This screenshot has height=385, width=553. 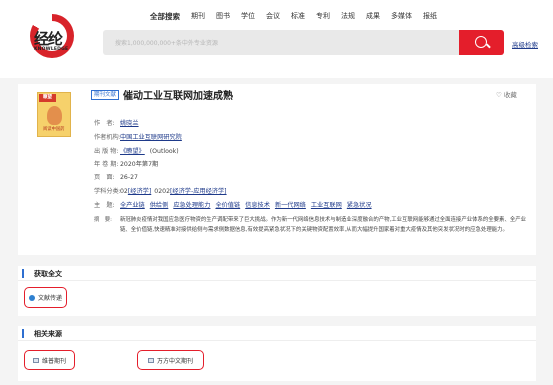 What do you see at coordinates (191, 205) in the screenshot?
I see `keyword-link: 应急处理能力` at bounding box center [191, 205].